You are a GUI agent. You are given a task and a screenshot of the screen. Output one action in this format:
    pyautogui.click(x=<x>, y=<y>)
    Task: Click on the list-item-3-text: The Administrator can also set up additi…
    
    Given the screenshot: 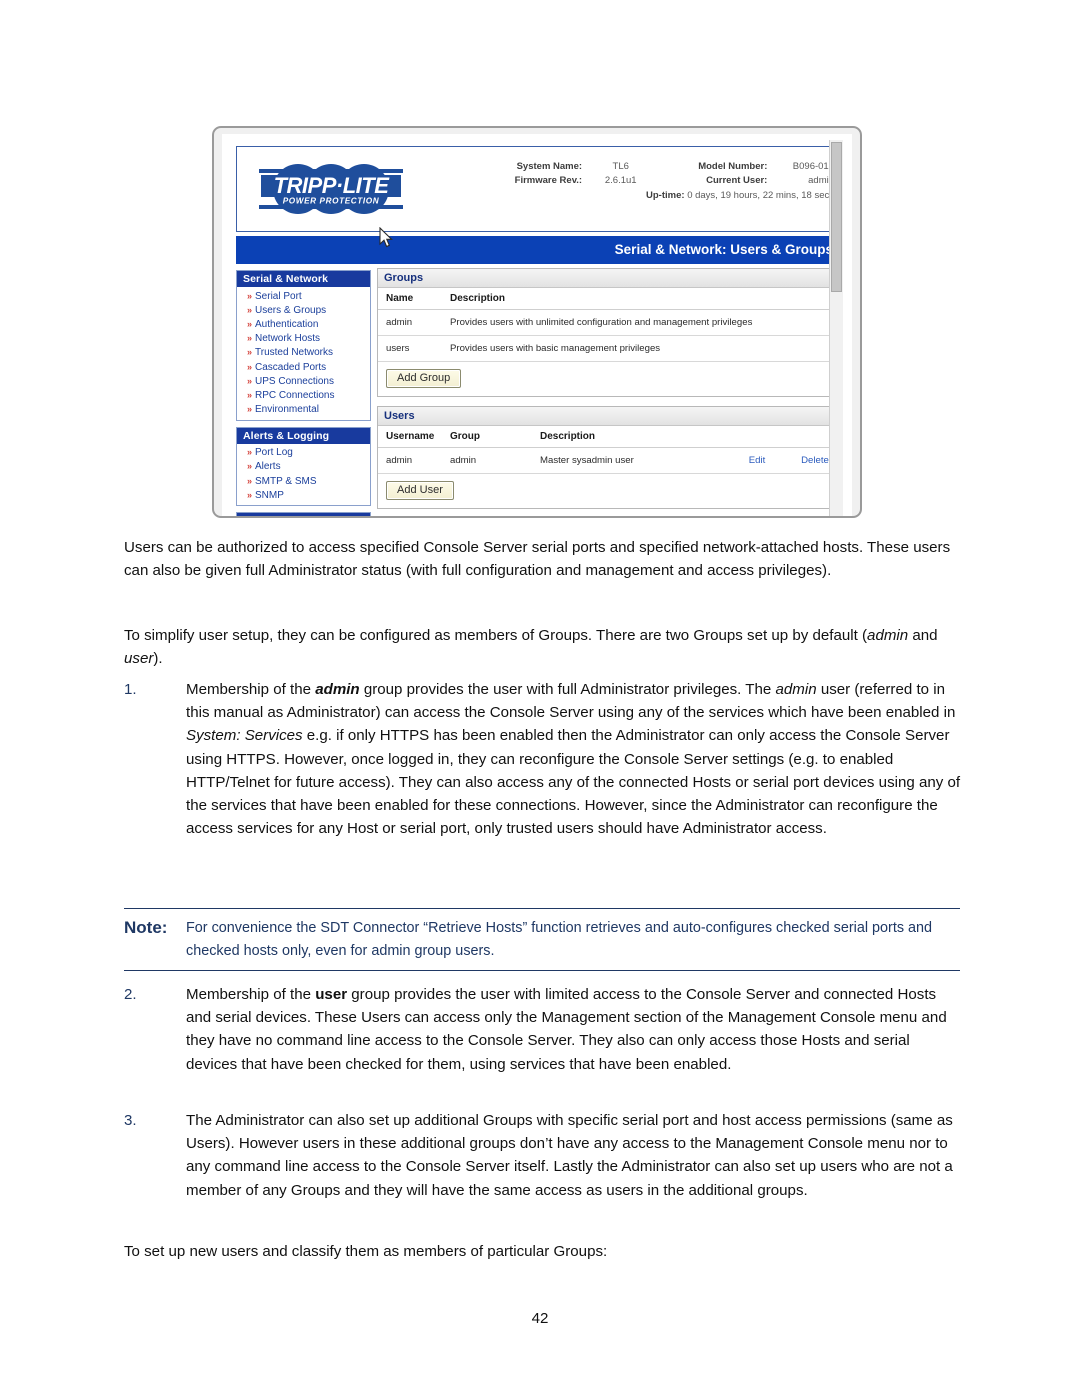 What is the action you would take?
    pyautogui.click(x=569, y=1155)
    